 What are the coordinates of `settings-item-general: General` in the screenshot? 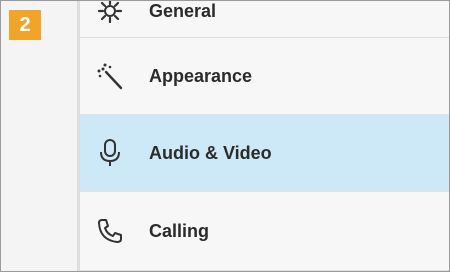 It's located at (264, 19).